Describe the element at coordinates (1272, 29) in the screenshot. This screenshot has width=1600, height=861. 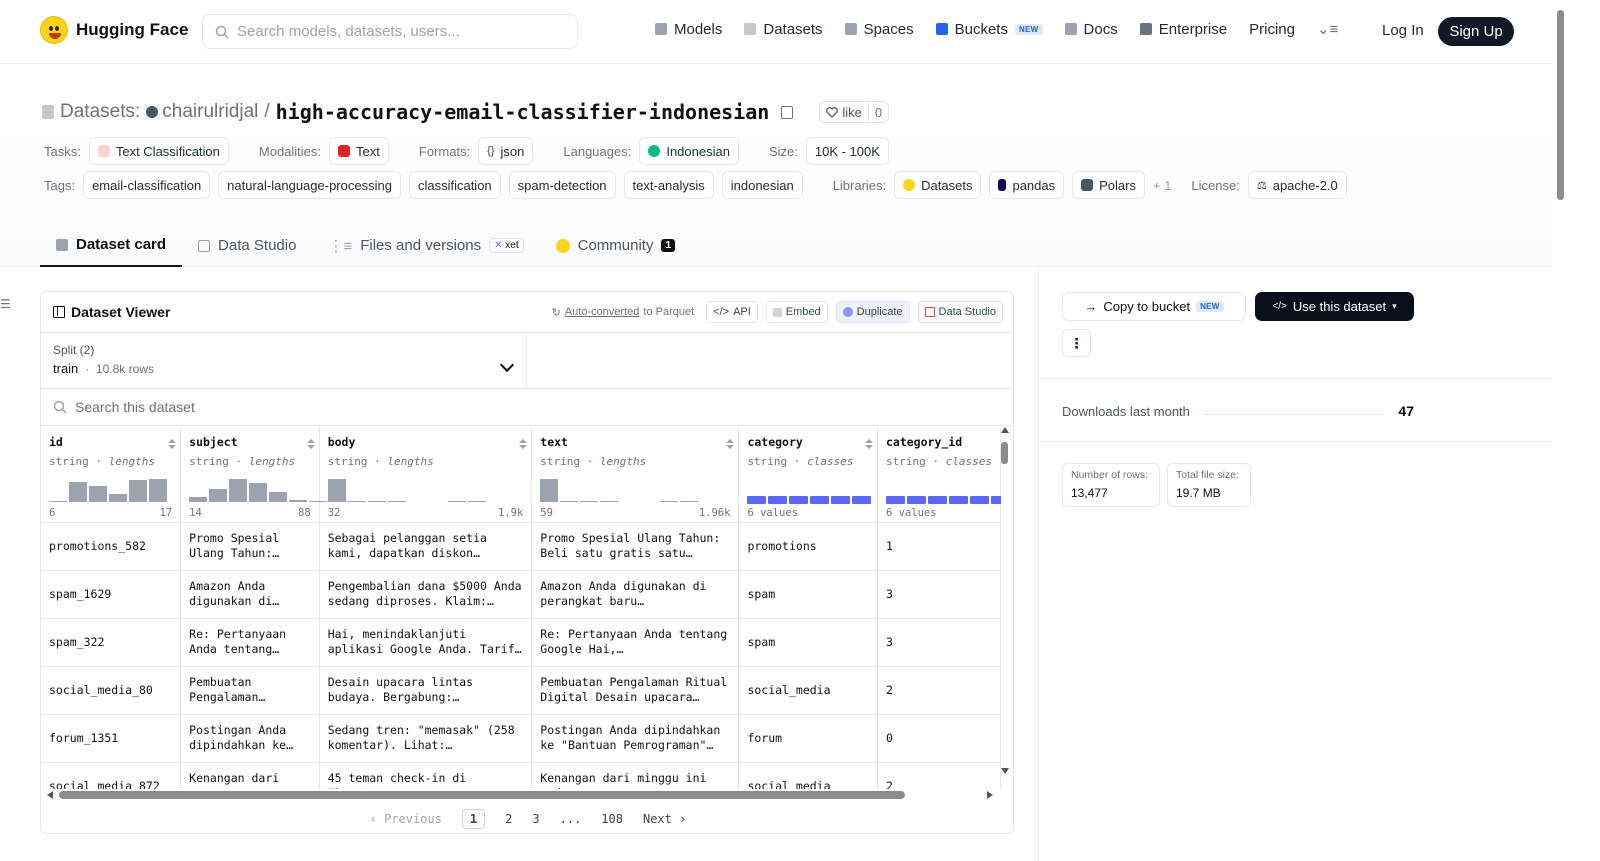
I see `nav-link-pricing: Pricing` at that location.